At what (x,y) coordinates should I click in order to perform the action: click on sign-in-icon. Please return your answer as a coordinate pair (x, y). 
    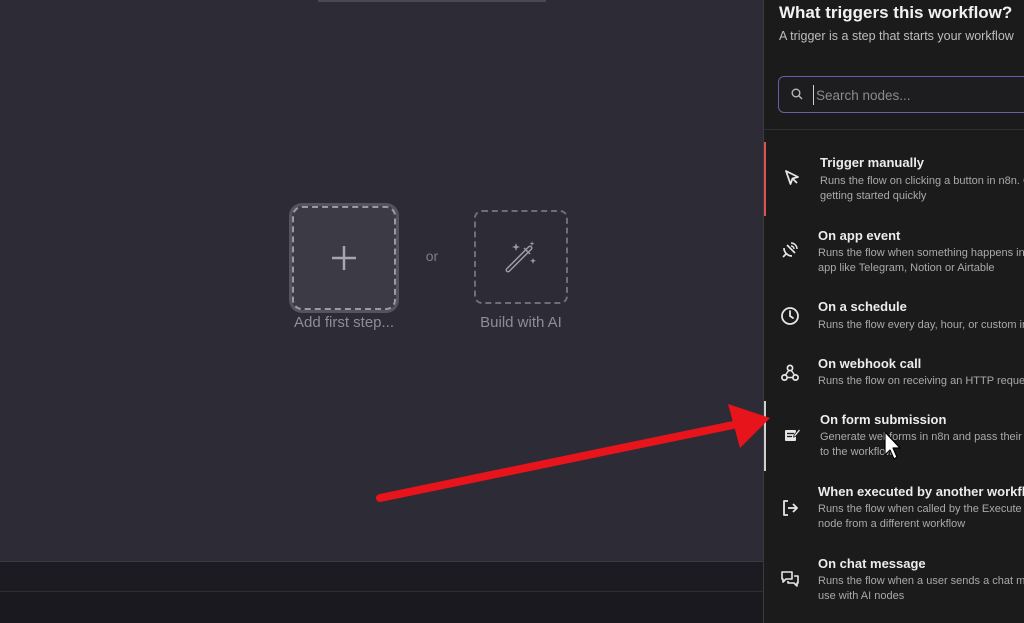
    Looking at the image, I should click on (790, 508).